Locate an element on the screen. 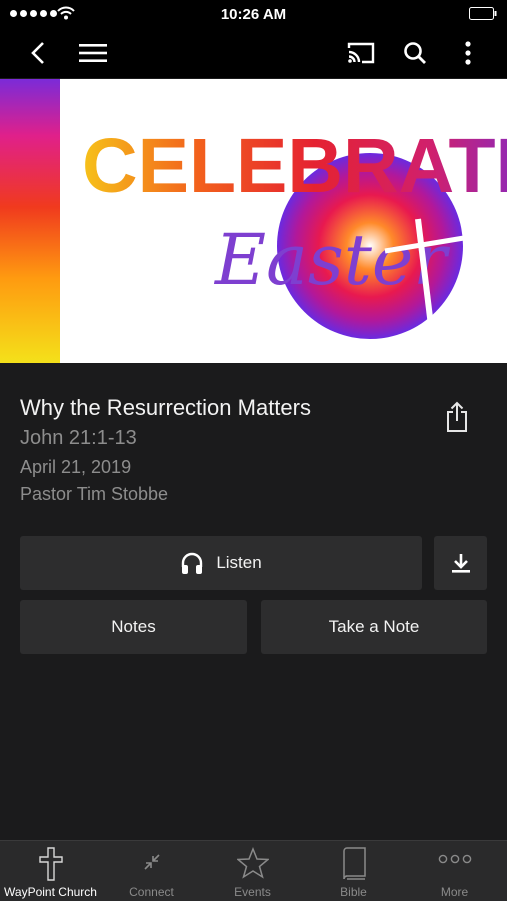 The image size is (507, 901). listen-label: Listen is located at coordinates (239, 562).